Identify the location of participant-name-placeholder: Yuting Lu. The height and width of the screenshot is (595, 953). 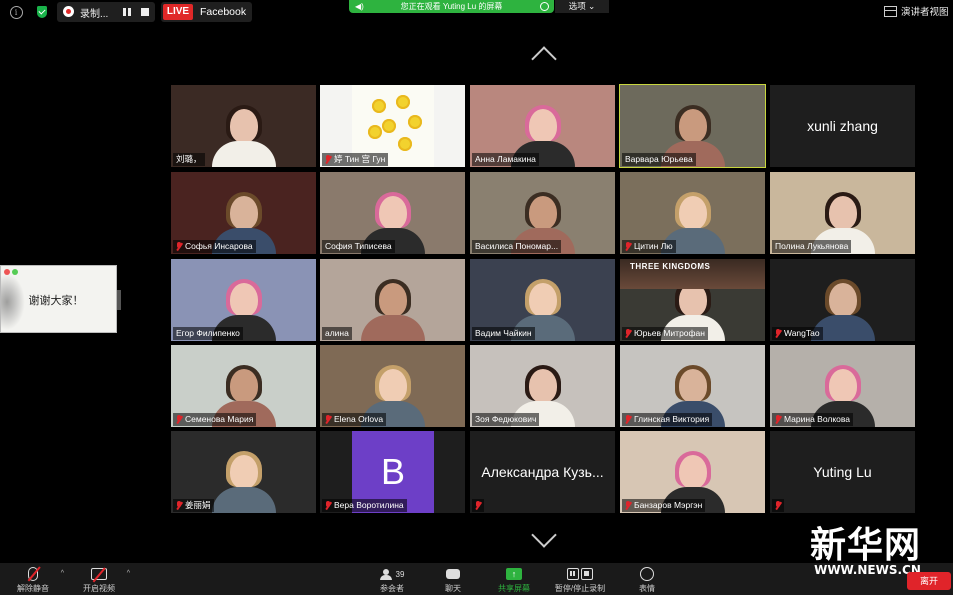
(842, 472).